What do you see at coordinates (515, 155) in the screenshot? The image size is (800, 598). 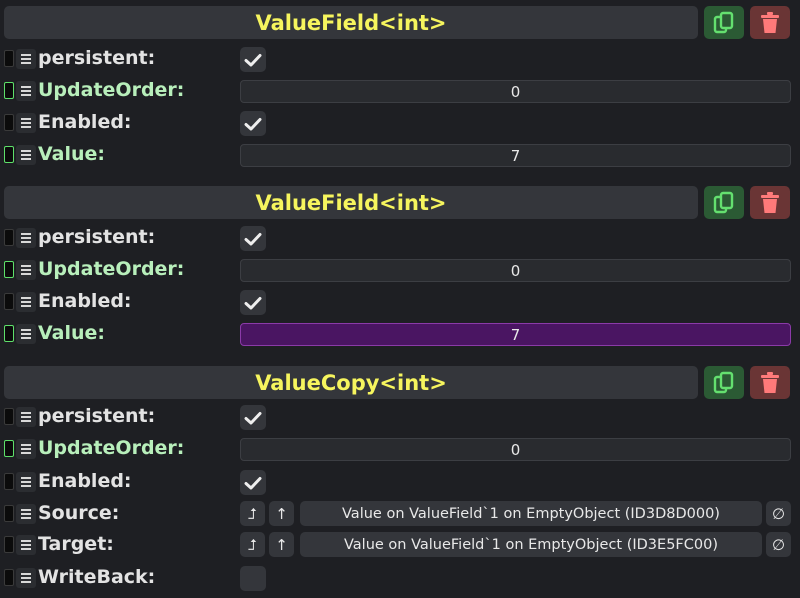 I see `value-input: 7` at bounding box center [515, 155].